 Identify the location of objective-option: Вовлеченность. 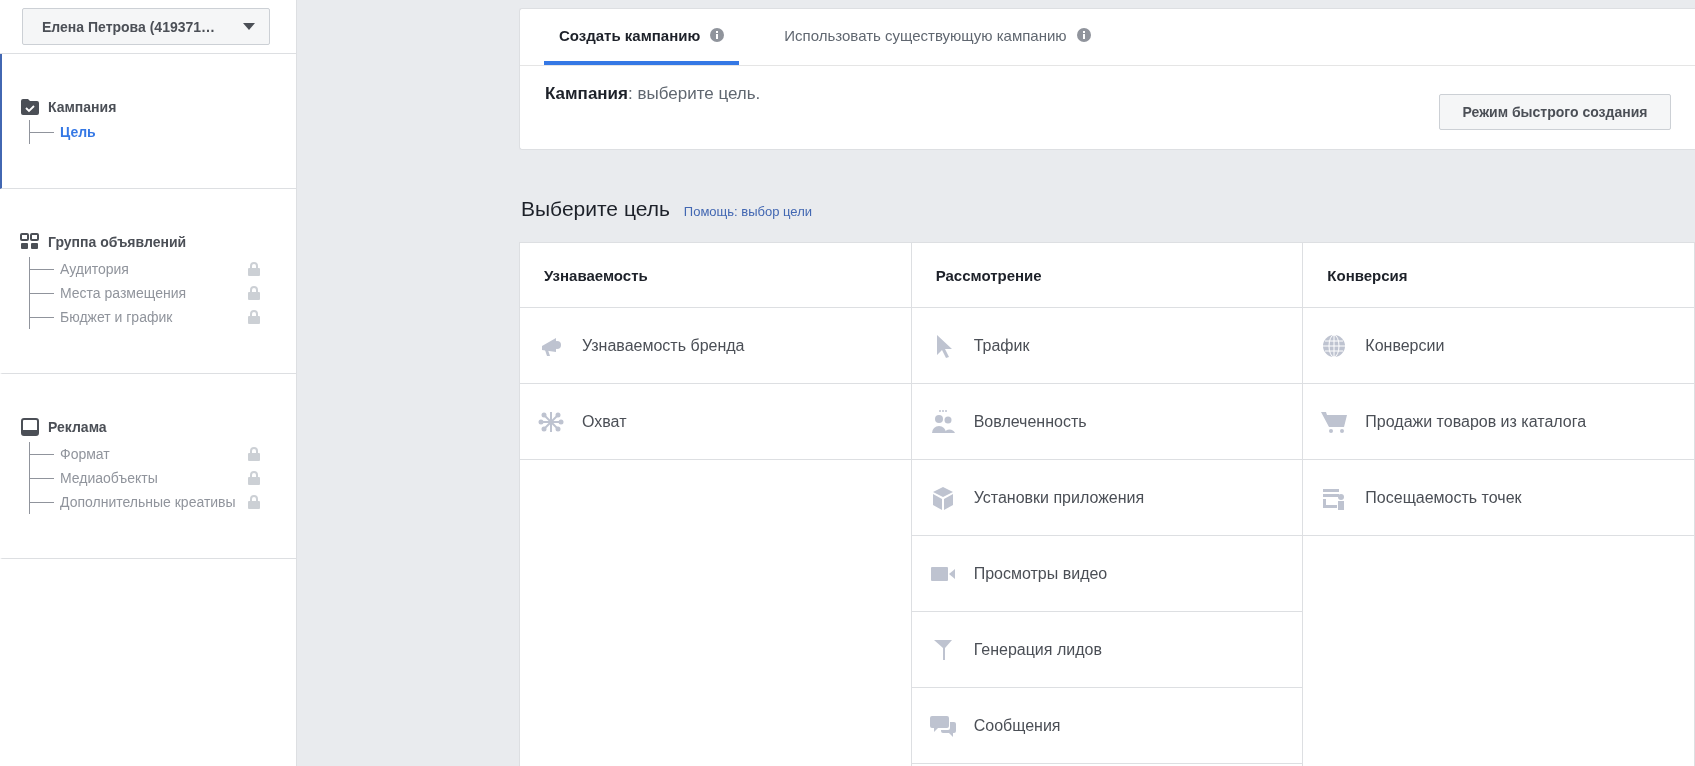
(1107, 422).